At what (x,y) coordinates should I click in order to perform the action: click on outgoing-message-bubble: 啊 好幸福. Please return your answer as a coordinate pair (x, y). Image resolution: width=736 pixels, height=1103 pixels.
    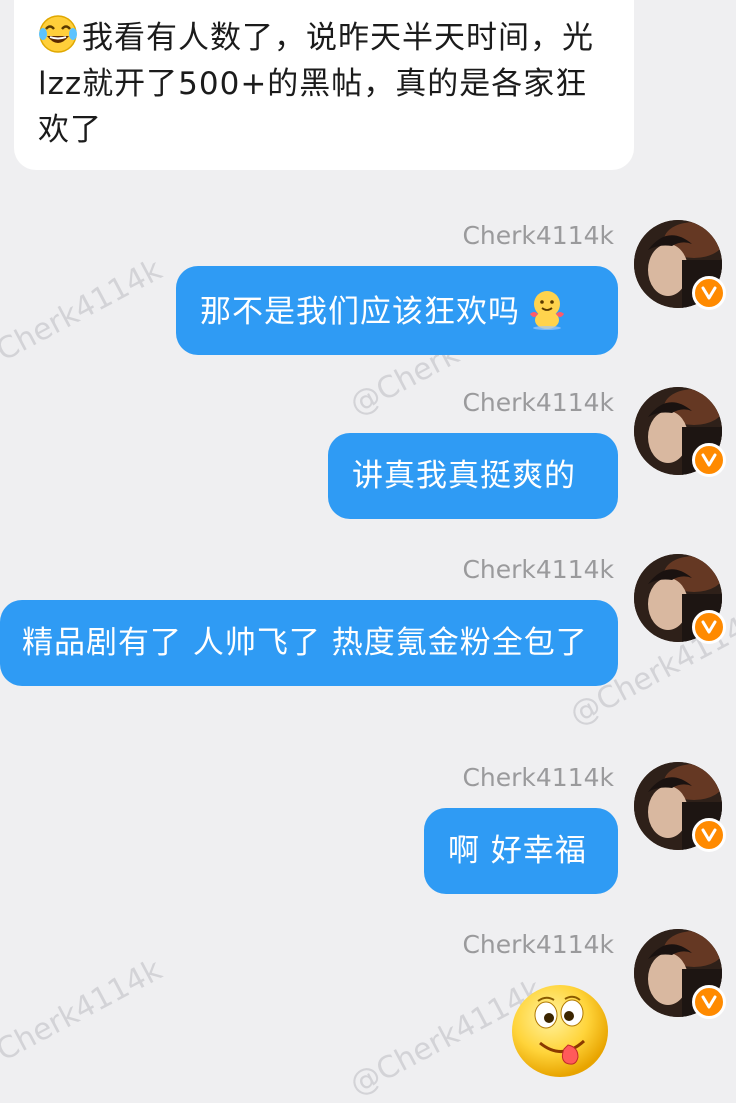
    Looking at the image, I should click on (521, 851).